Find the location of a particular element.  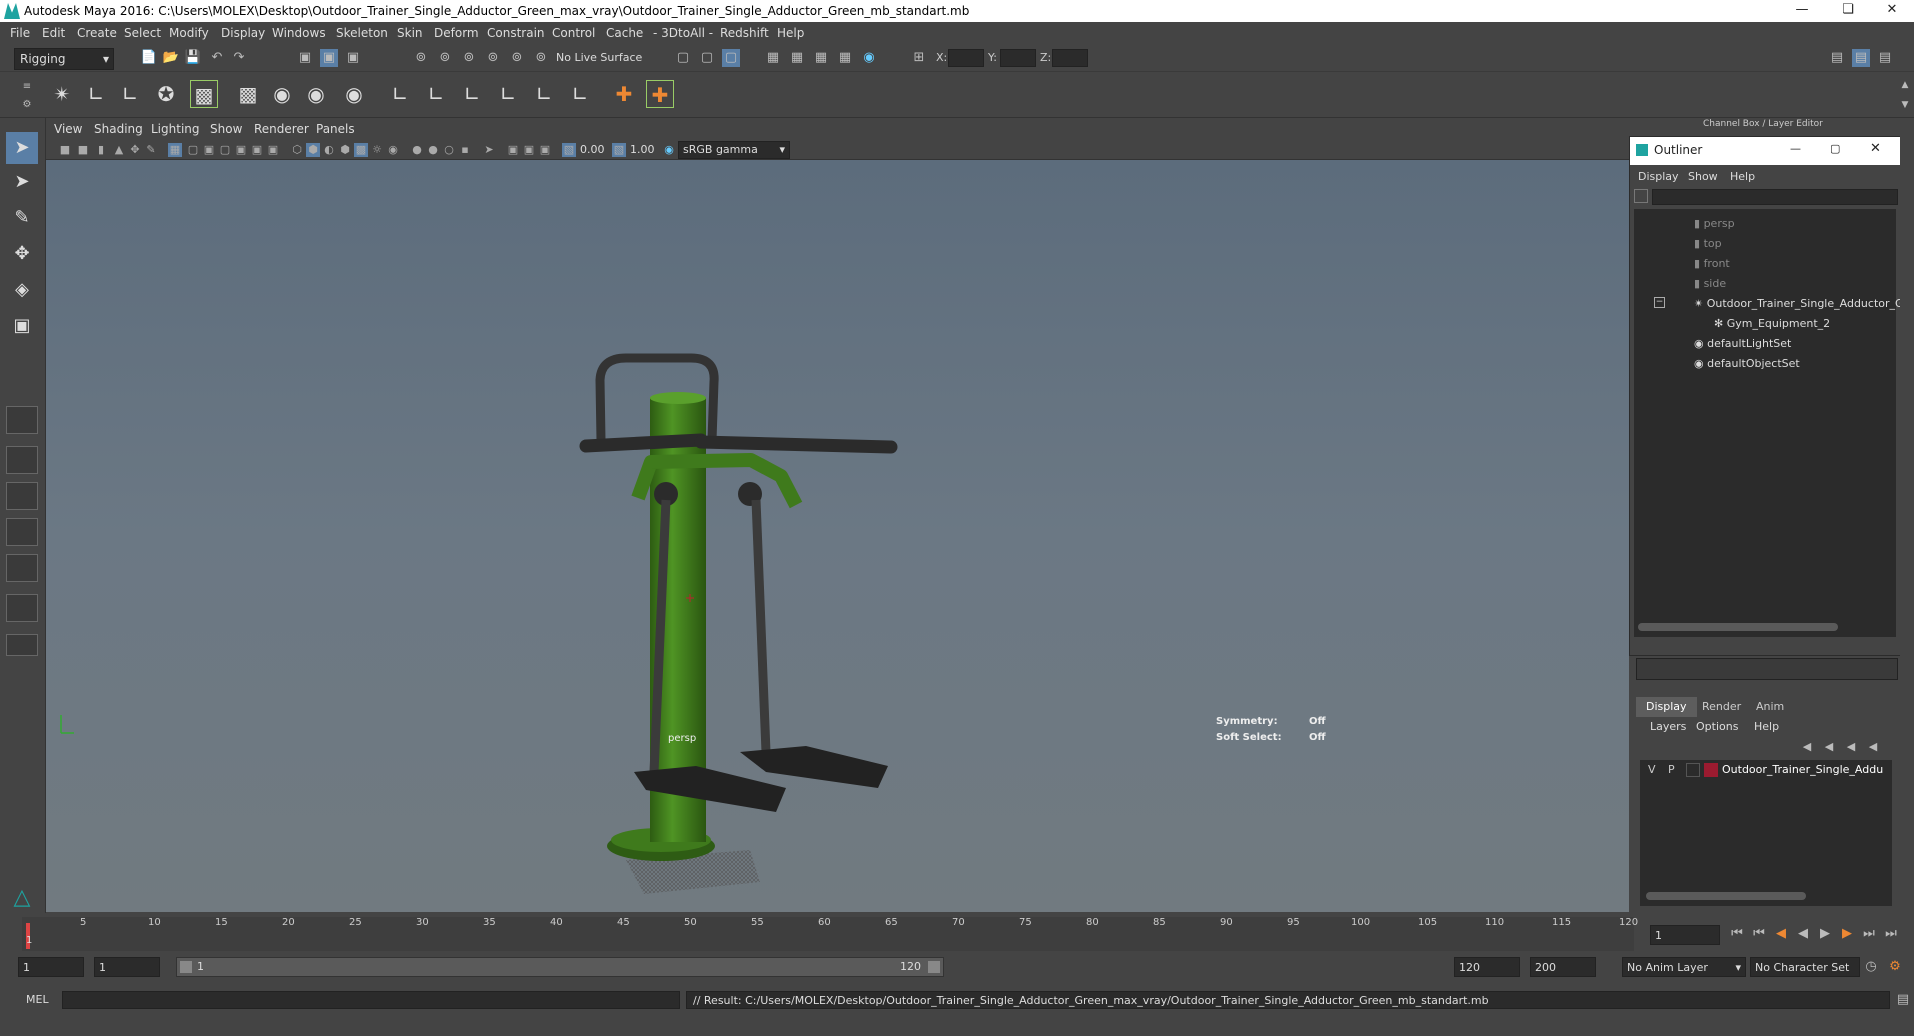

live-surface-label: No Live Surface is located at coordinates (599, 57).